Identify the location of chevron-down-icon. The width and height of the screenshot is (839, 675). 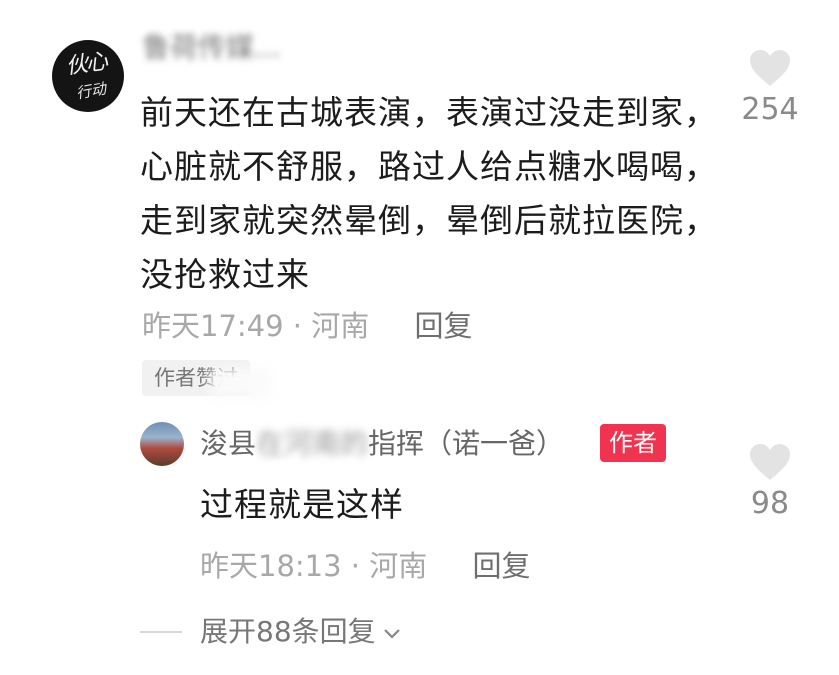
(391, 634).